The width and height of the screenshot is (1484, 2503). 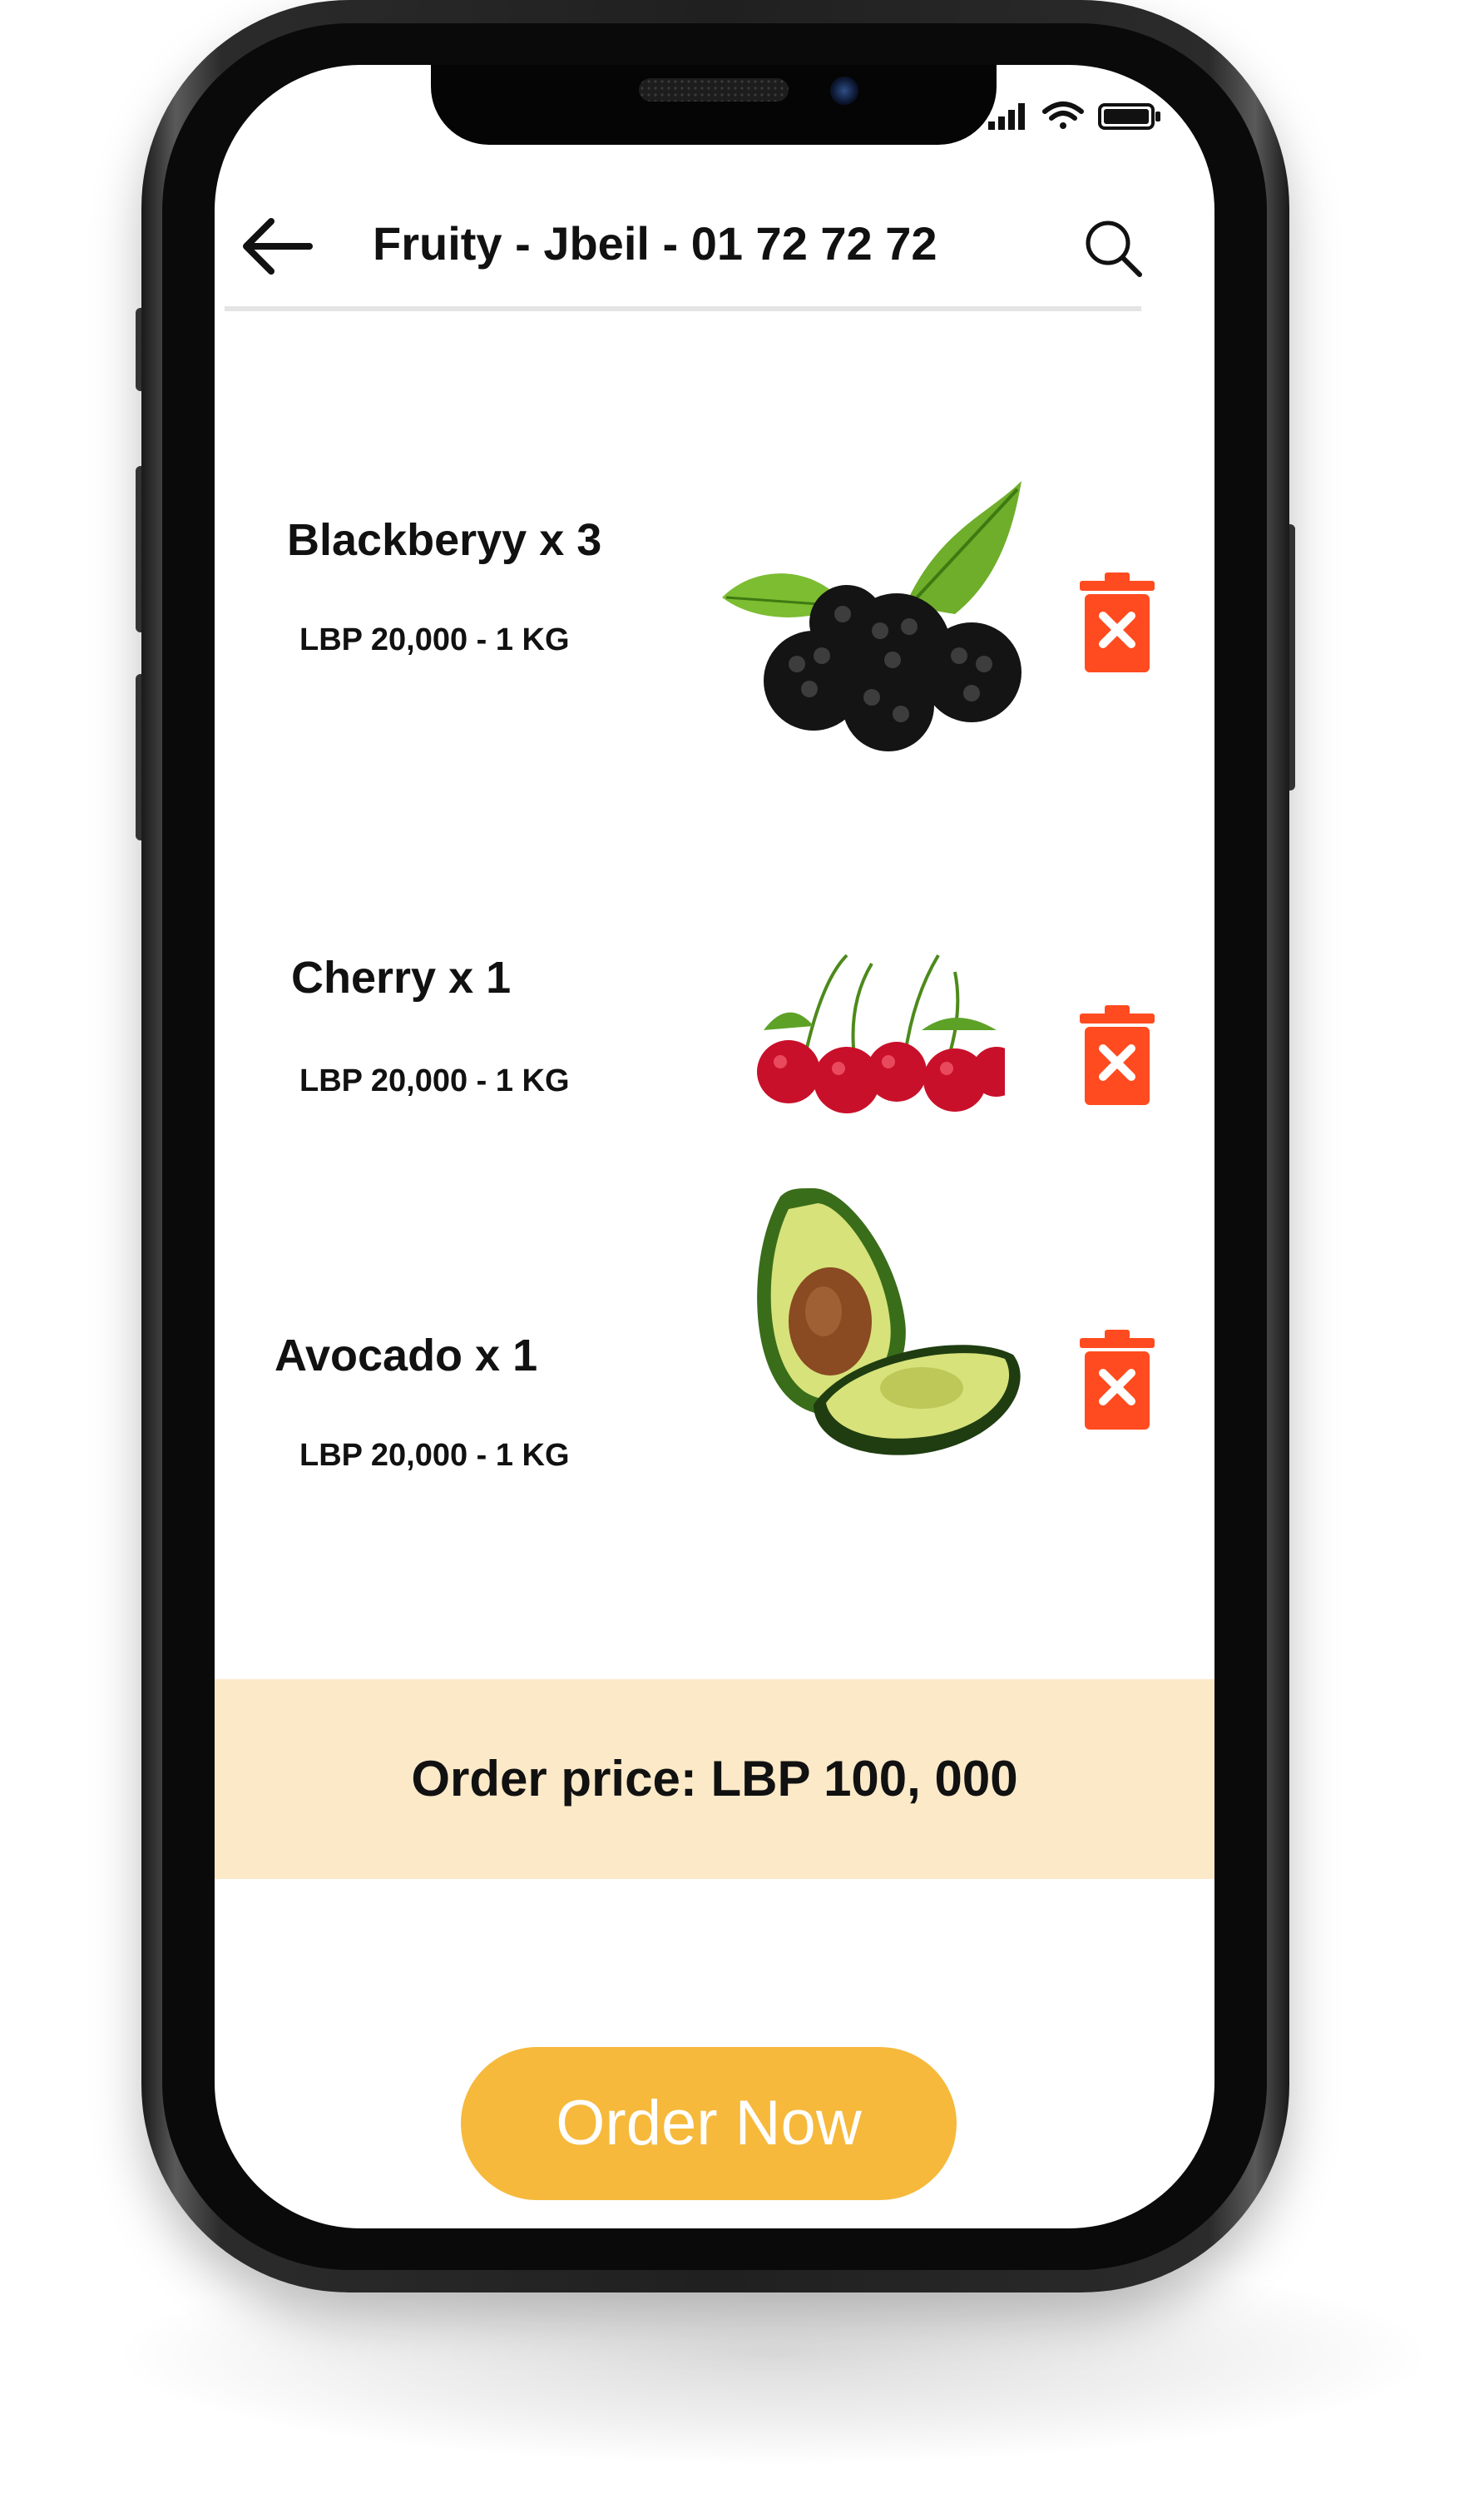 I want to click on item-name: Cherry x 1, so click(x=401, y=978).